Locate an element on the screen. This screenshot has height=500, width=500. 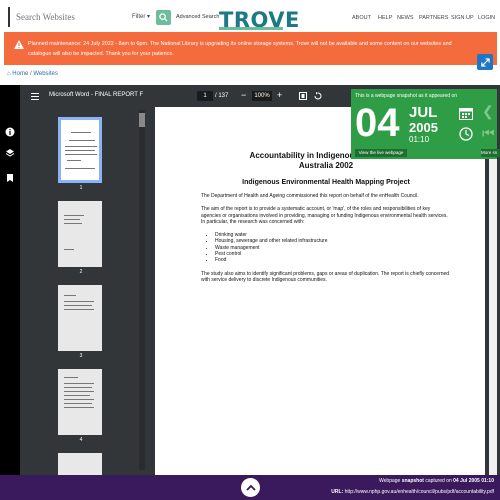
filter-dropdown: Filter ▾ is located at coordinates (141, 16).